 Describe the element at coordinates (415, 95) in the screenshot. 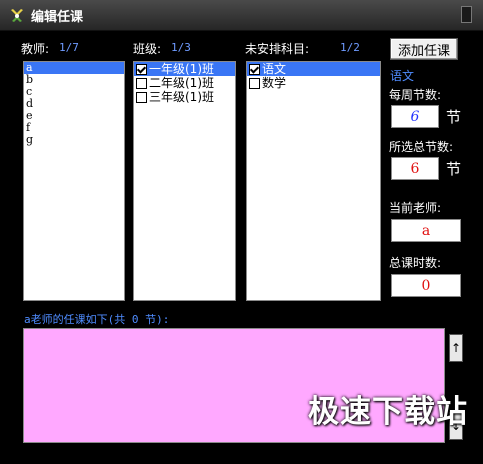

I see `weekly-periods-label: 每周节数:` at that location.